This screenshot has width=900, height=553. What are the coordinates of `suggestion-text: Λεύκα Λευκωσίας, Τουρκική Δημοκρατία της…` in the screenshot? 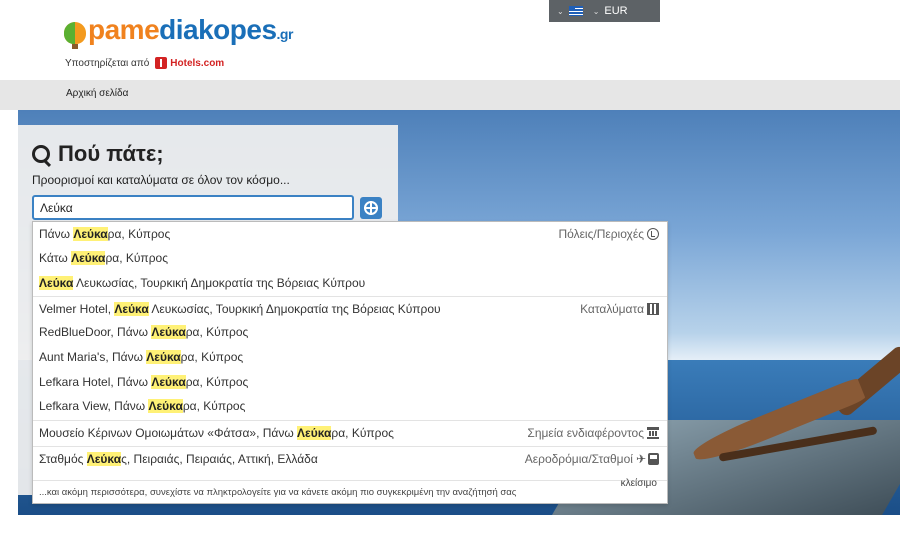 It's located at (202, 283).